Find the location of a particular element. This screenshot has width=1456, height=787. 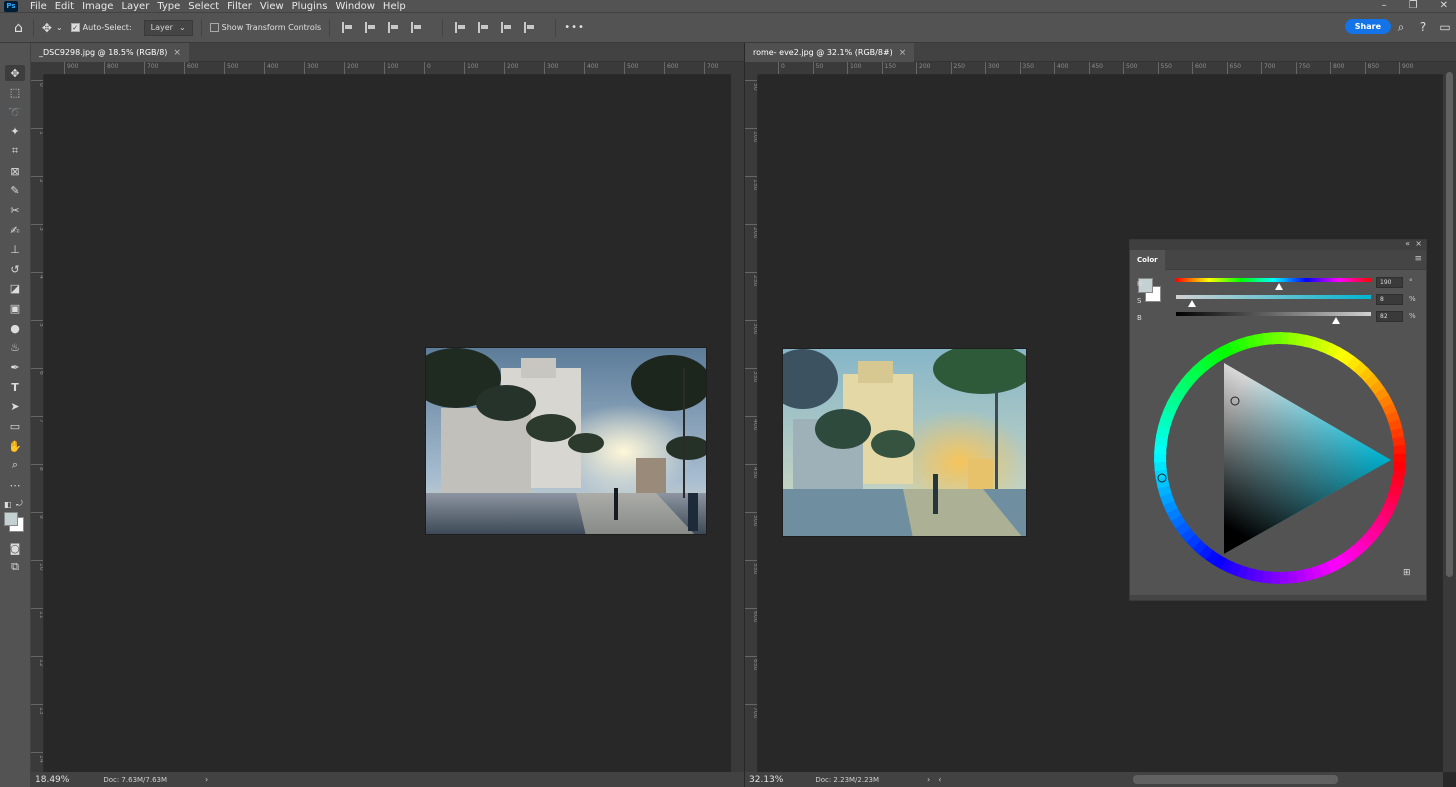

ruler-tick: 250 is located at coordinates (957, 68).